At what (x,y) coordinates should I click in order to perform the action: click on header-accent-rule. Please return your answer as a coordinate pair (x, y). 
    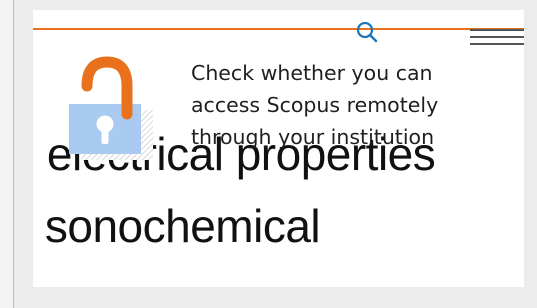
    Looking at the image, I should click on (278, 29).